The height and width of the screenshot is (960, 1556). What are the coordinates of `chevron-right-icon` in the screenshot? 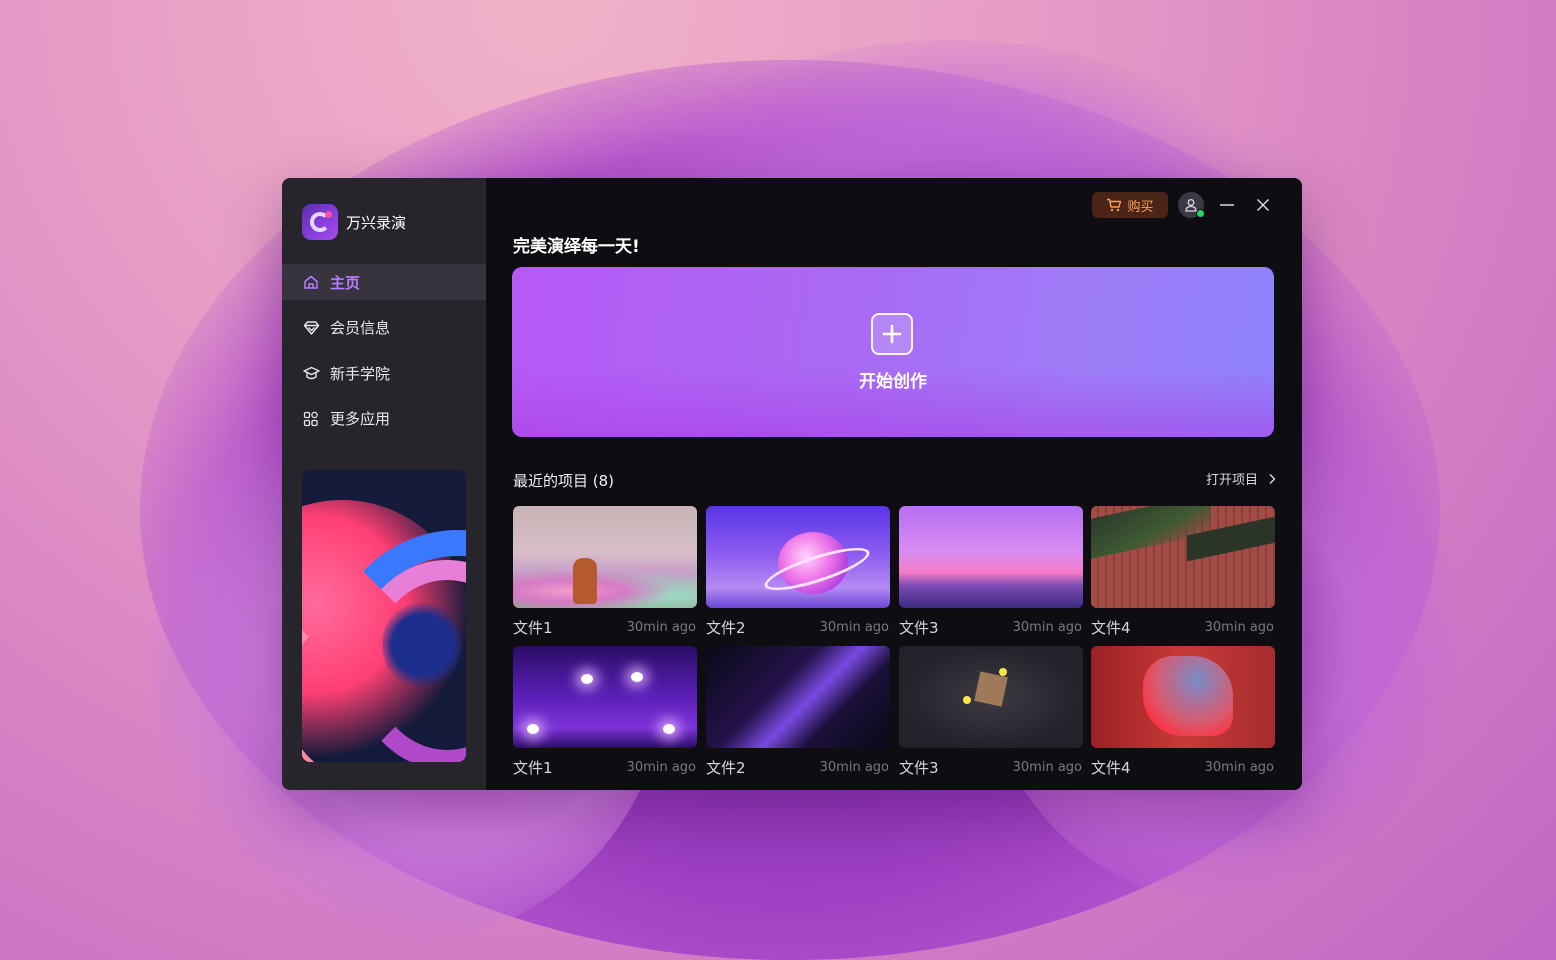 It's located at (1272, 478).